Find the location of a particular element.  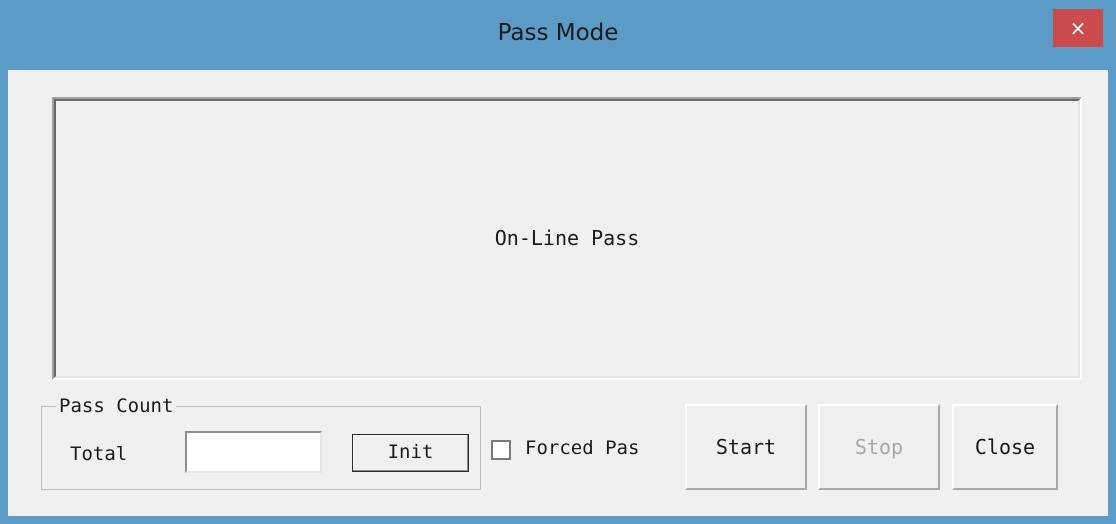

start-button: Start is located at coordinates (746, 447).